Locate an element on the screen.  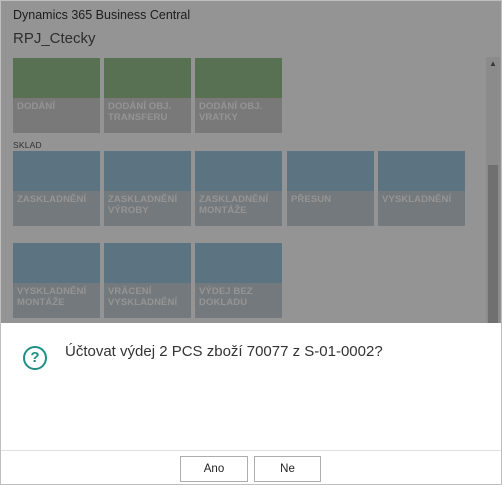
dialog-footer: Ano Ne is located at coordinates (251, 467).